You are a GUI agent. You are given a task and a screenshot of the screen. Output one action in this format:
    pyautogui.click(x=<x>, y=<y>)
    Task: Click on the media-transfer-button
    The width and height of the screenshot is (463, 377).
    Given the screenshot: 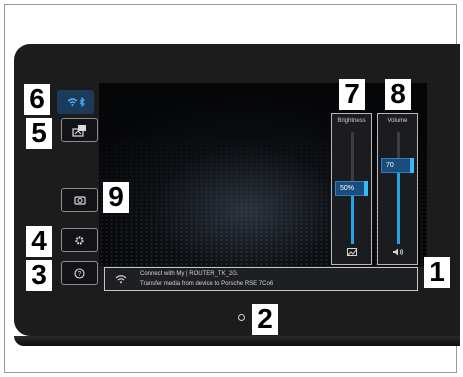 What is the action you would take?
    pyautogui.click(x=79, y=130)
    